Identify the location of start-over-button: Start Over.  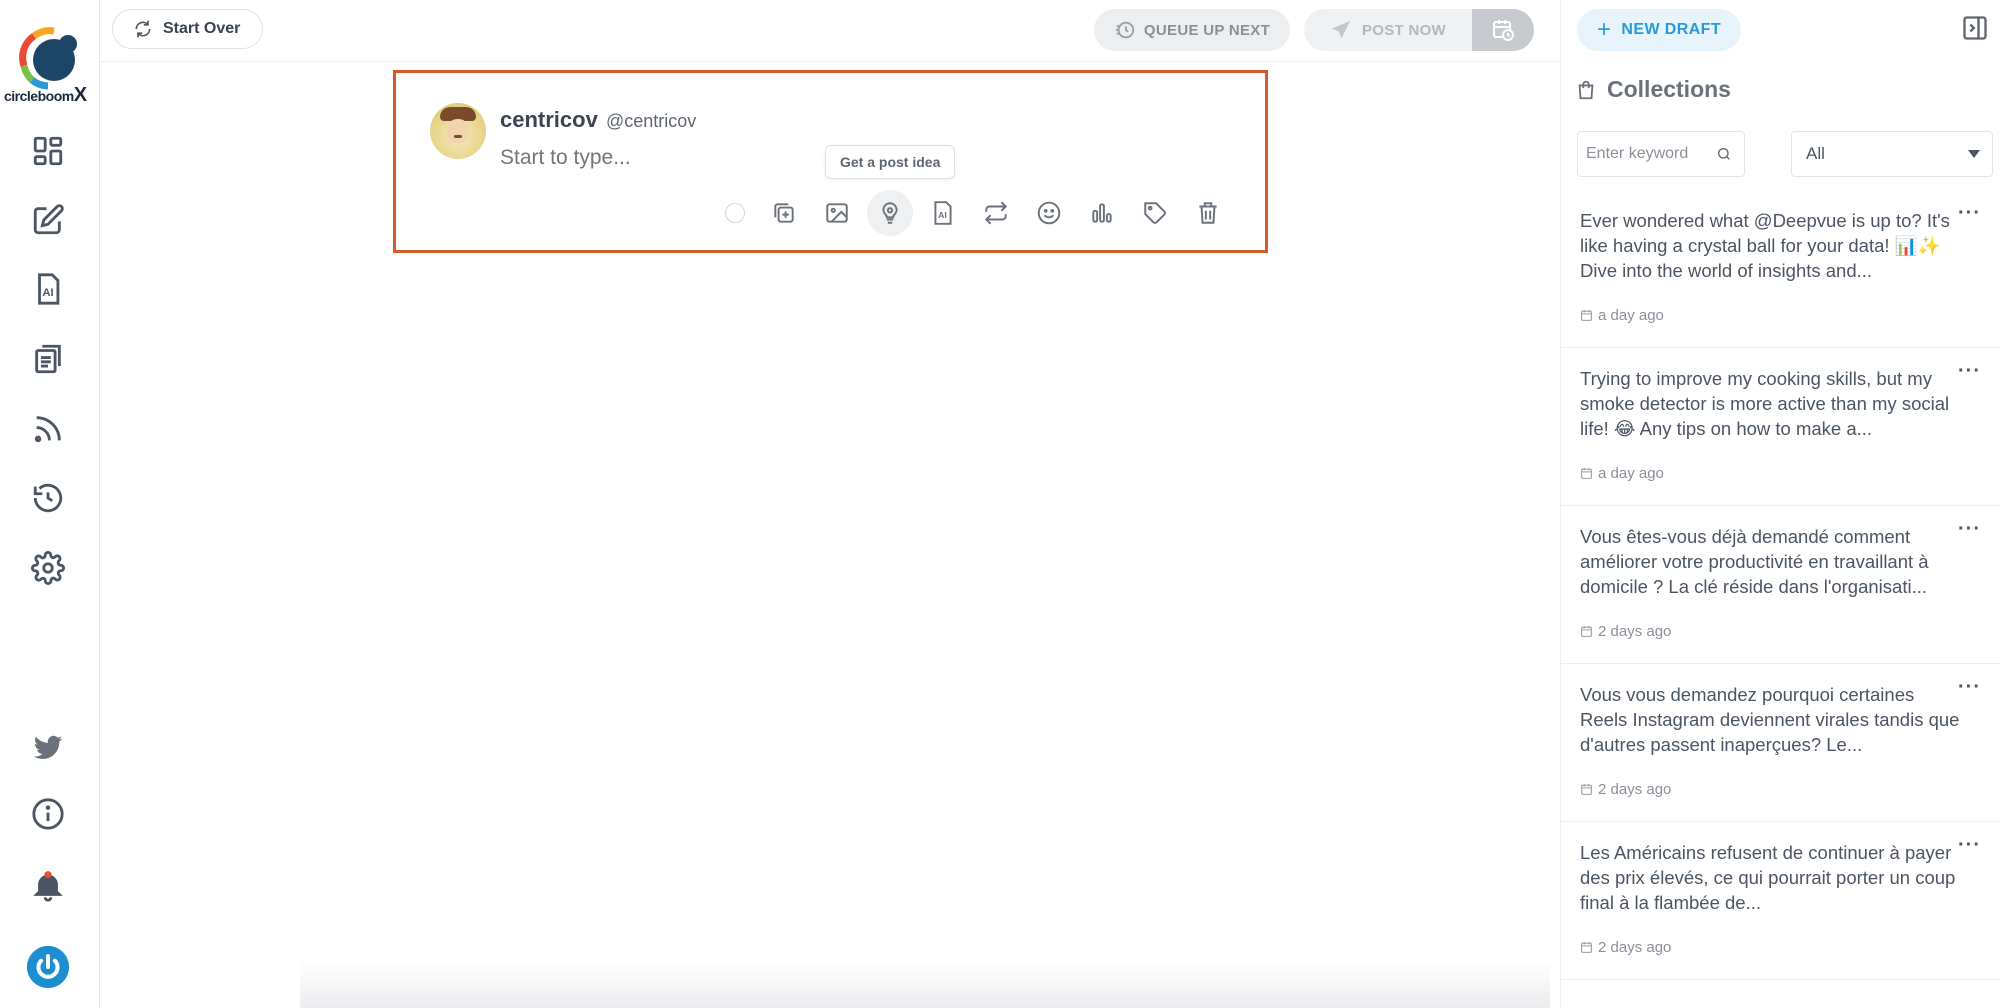
(188, 29).